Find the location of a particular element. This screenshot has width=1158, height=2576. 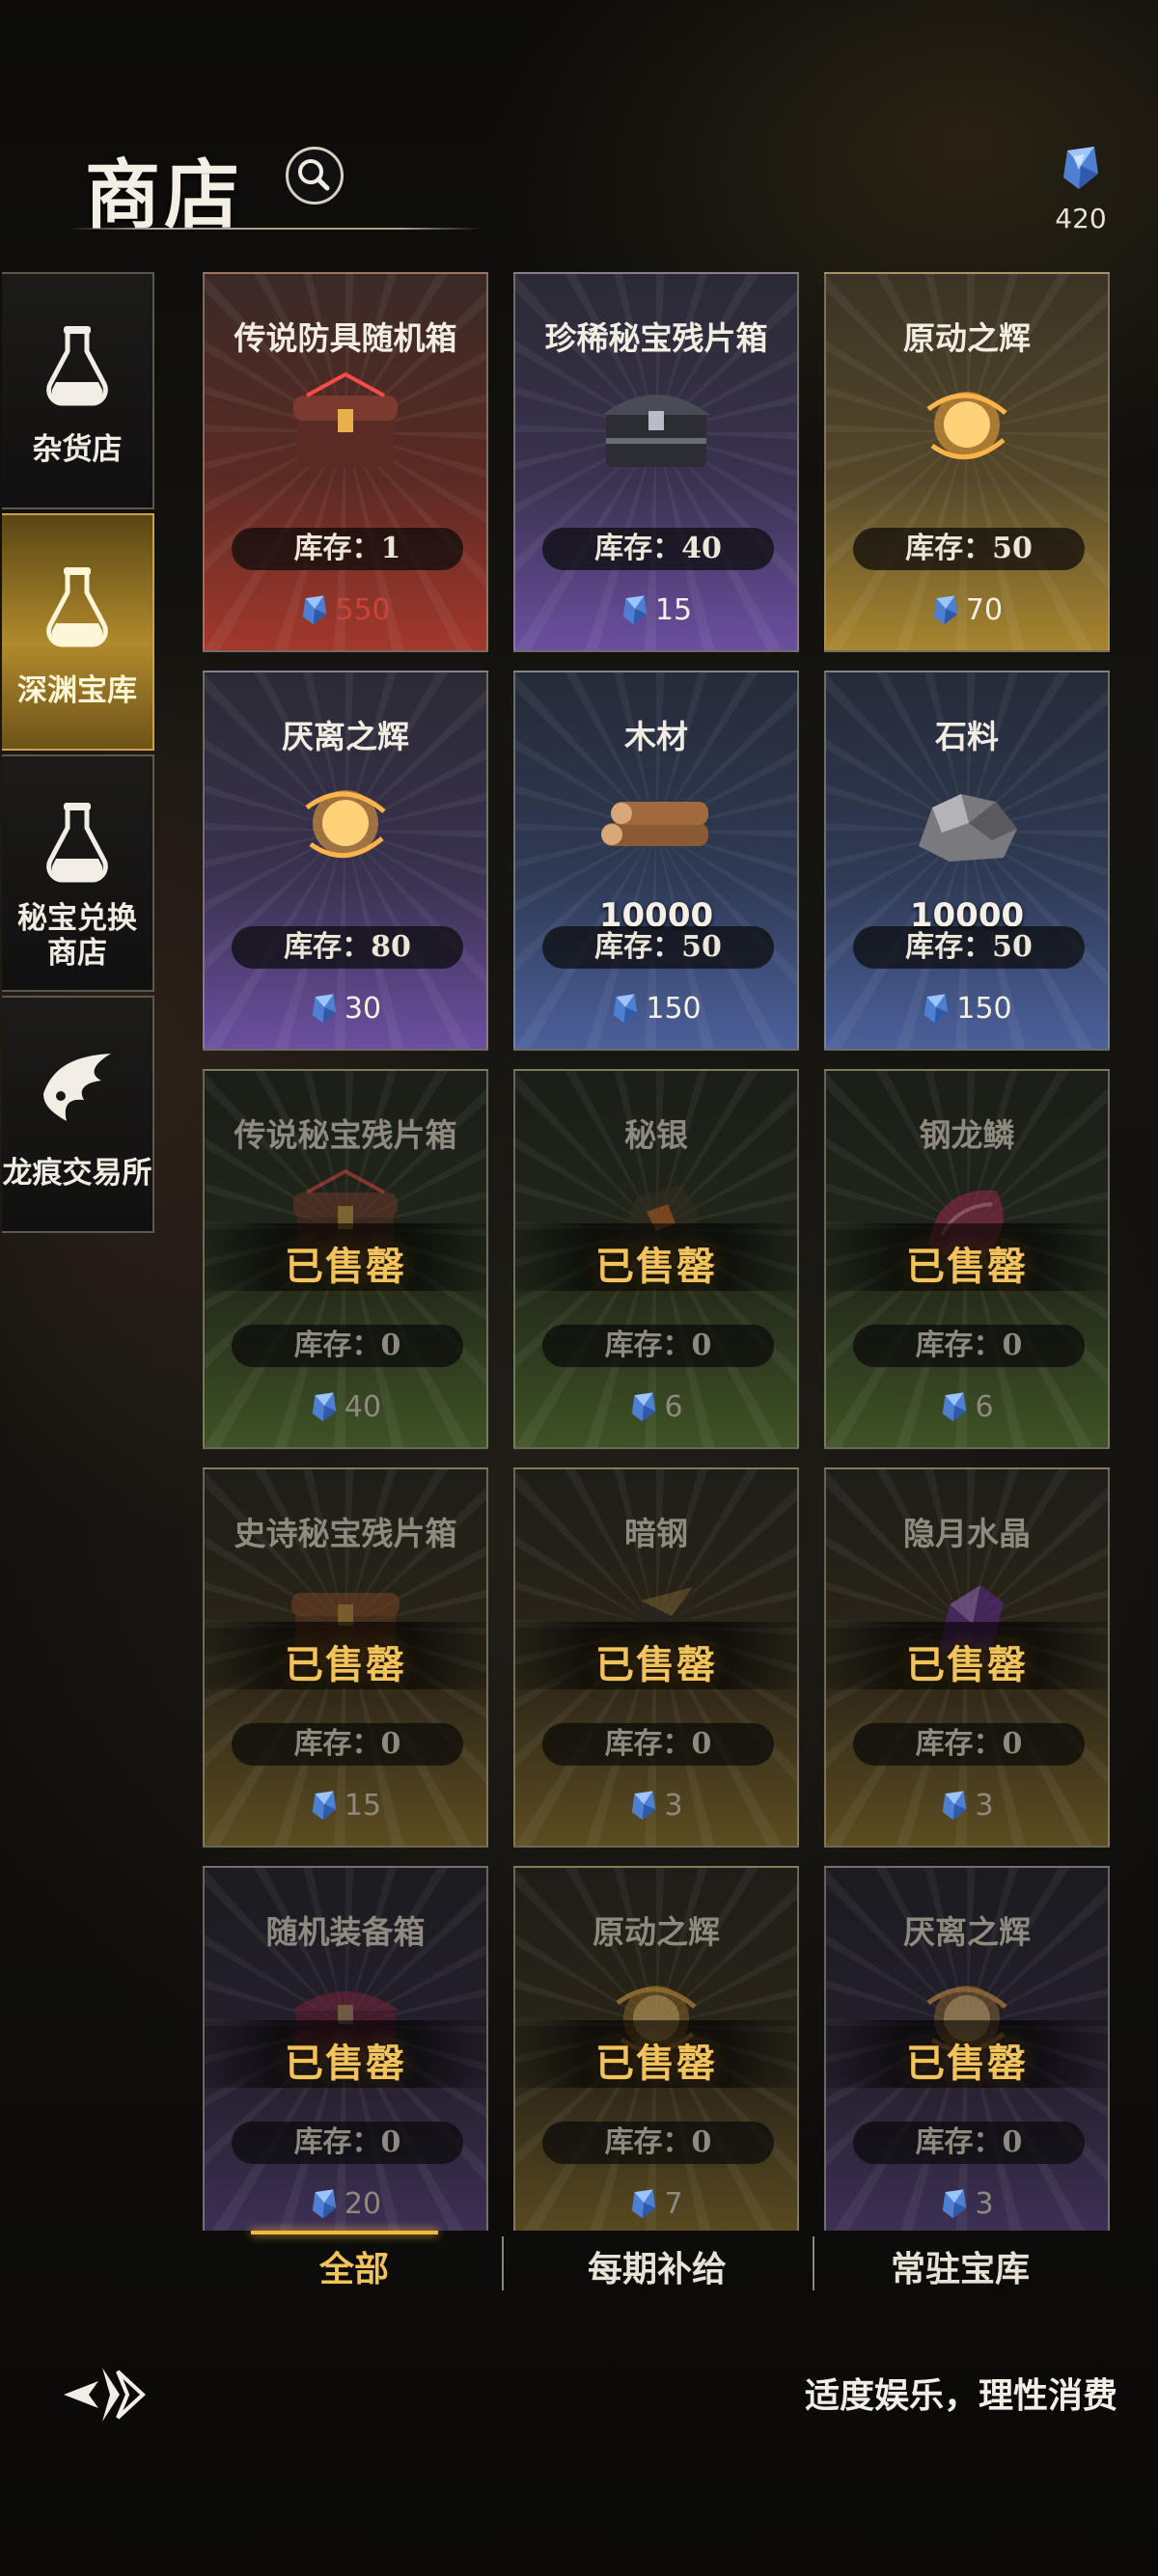

item-price: 7 is located at coordinates (656, 2204).